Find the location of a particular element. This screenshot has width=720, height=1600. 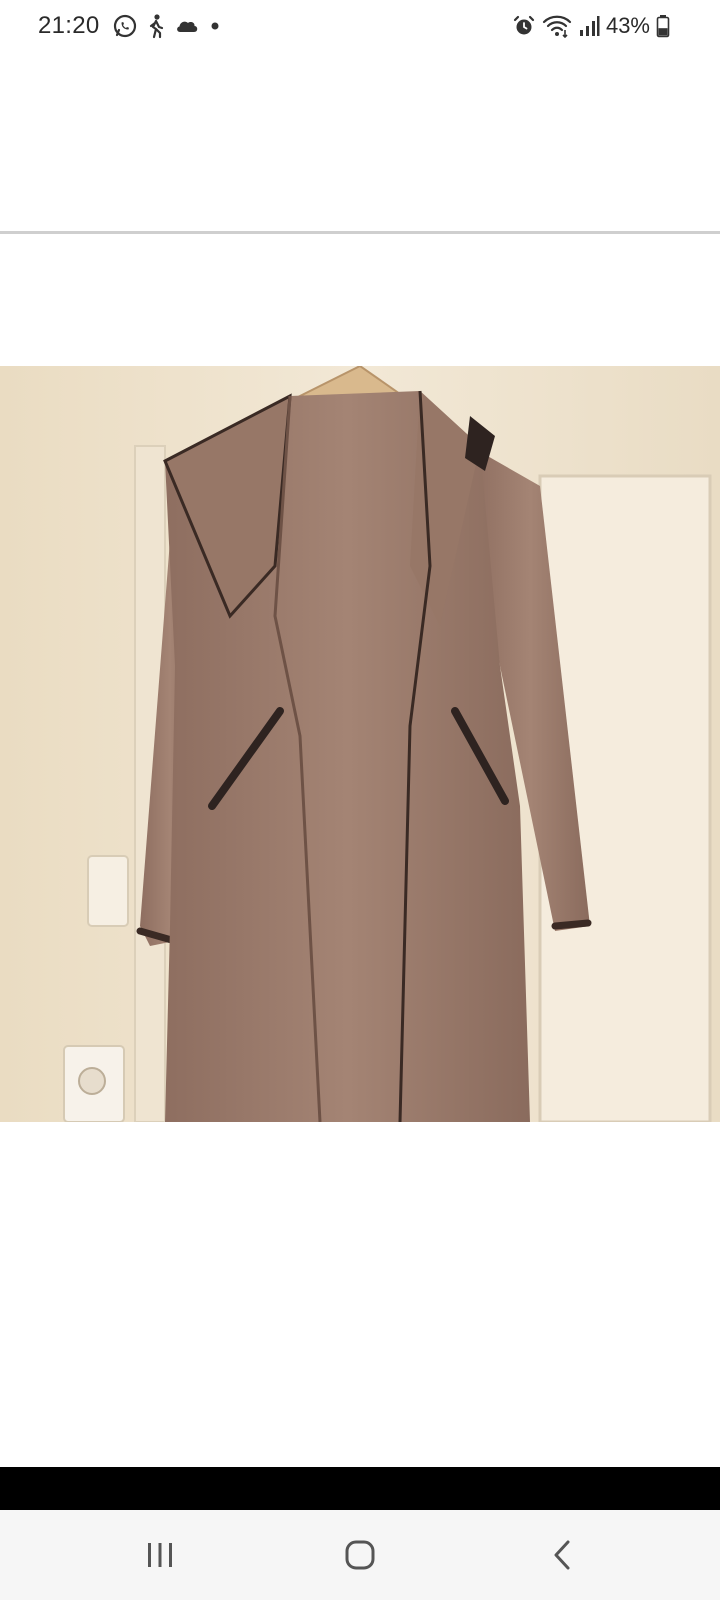

navigation-bar is located at coordinates (360, 1555).